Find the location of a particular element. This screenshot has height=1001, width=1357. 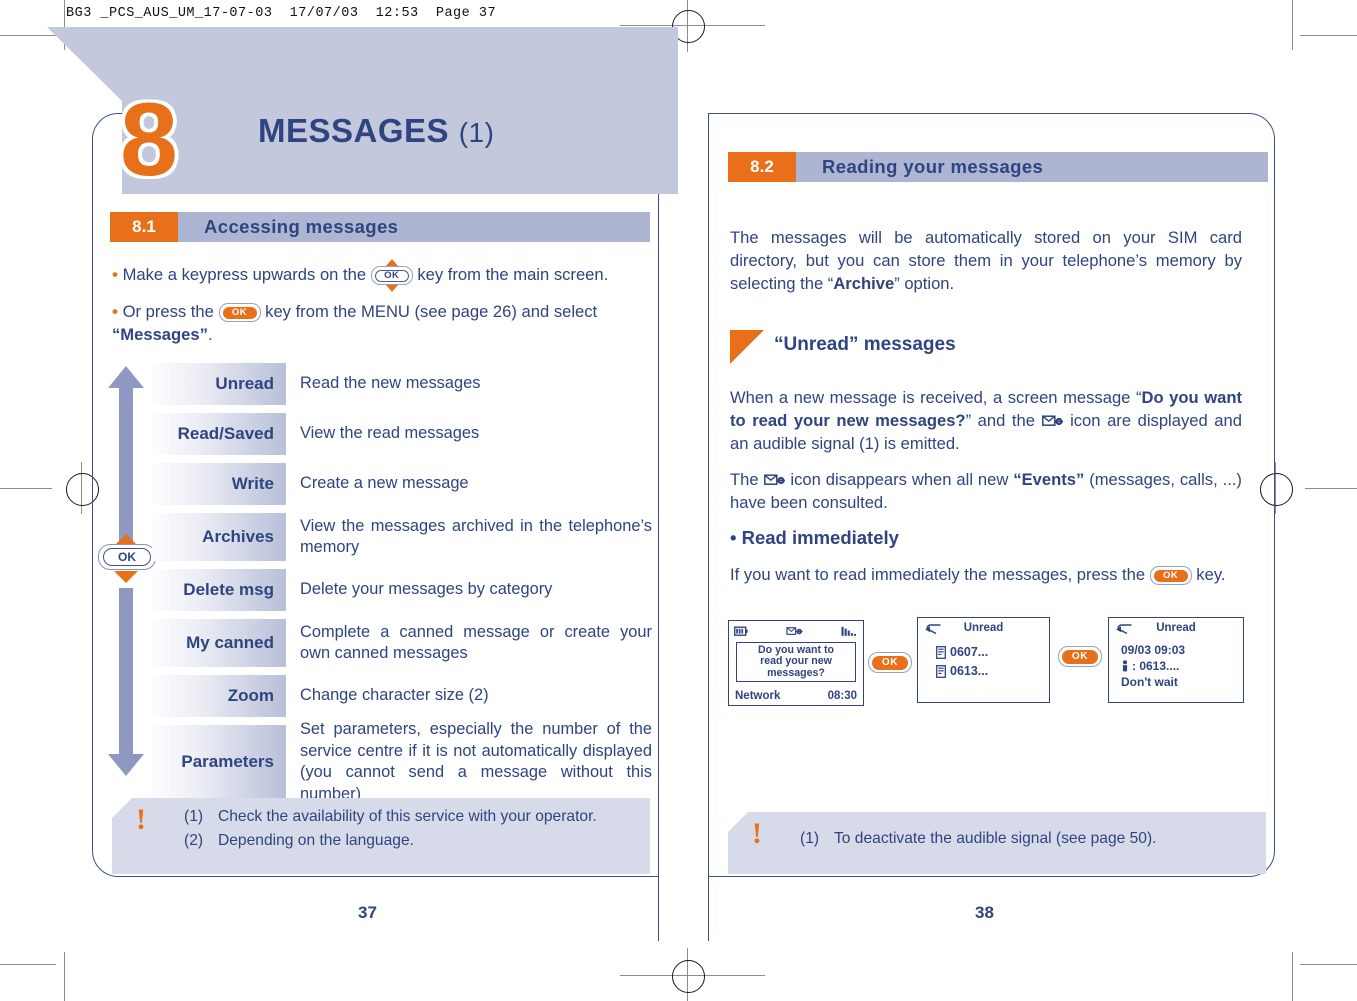

list-item: Zoom Change character size (2) is located at coordinates (402, 696).